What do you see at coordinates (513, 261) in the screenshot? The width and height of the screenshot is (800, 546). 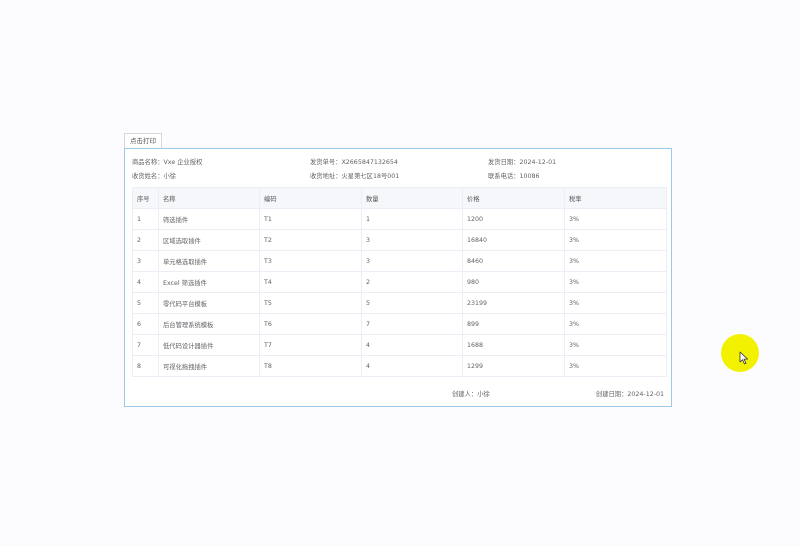 I see `cell-price: 8460` at bounding box center [513, 261].